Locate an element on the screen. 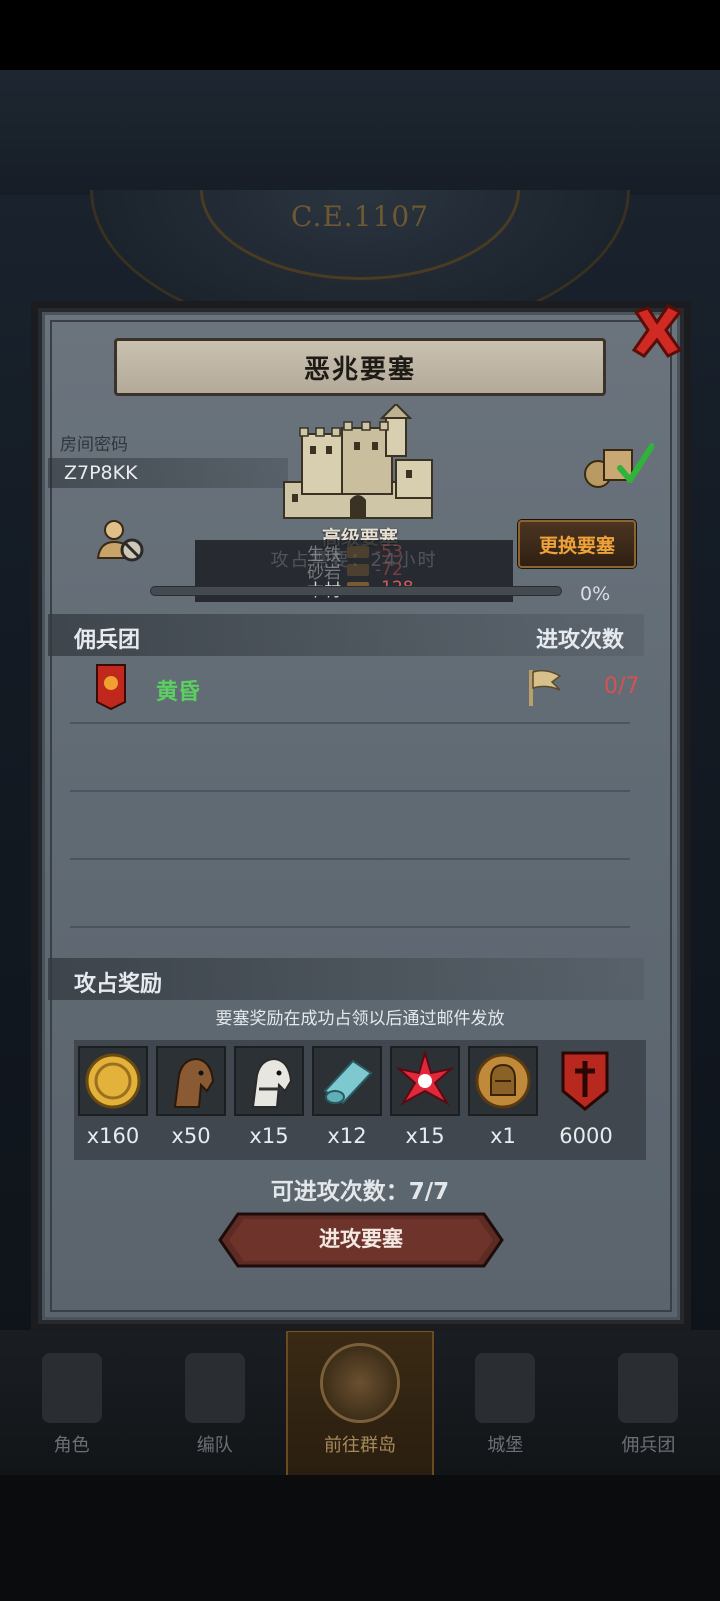 This screenshot has width=720, height=1601. nav-item-mercenary: 佣兵团 is located at coordinates (648, 1402).